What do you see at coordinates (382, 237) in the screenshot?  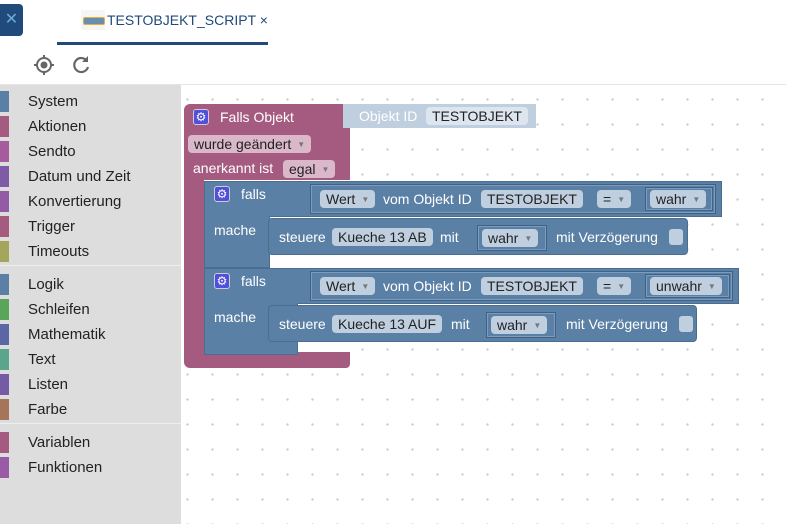 I see `target-field: Kueche 13 AB` at bounding box center [382, 237].